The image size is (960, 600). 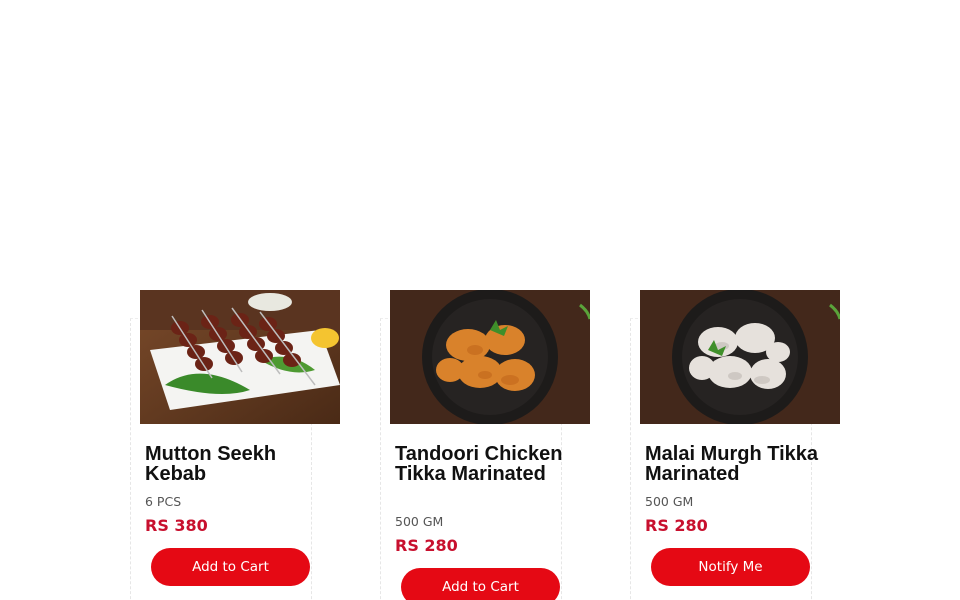 What do you see at coordinates (163, 501) in the screenshot?
I see `product-quantity: 6 PCS` at bounding box center [163, 501].